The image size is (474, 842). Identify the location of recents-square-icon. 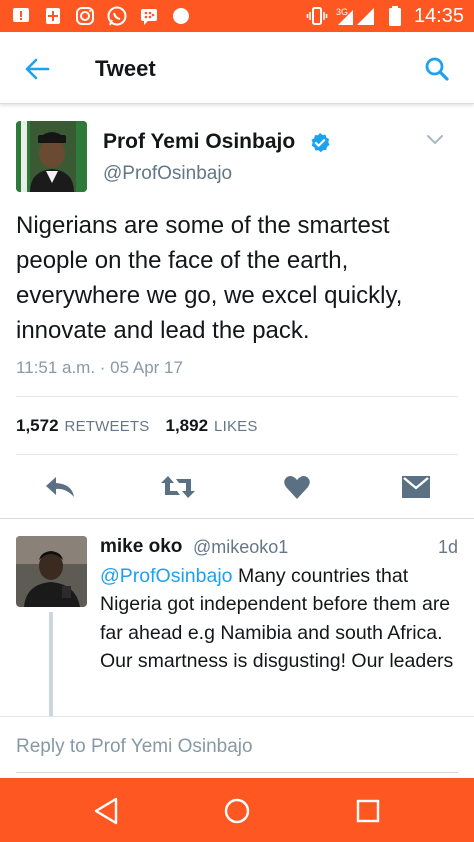
(368, 811).